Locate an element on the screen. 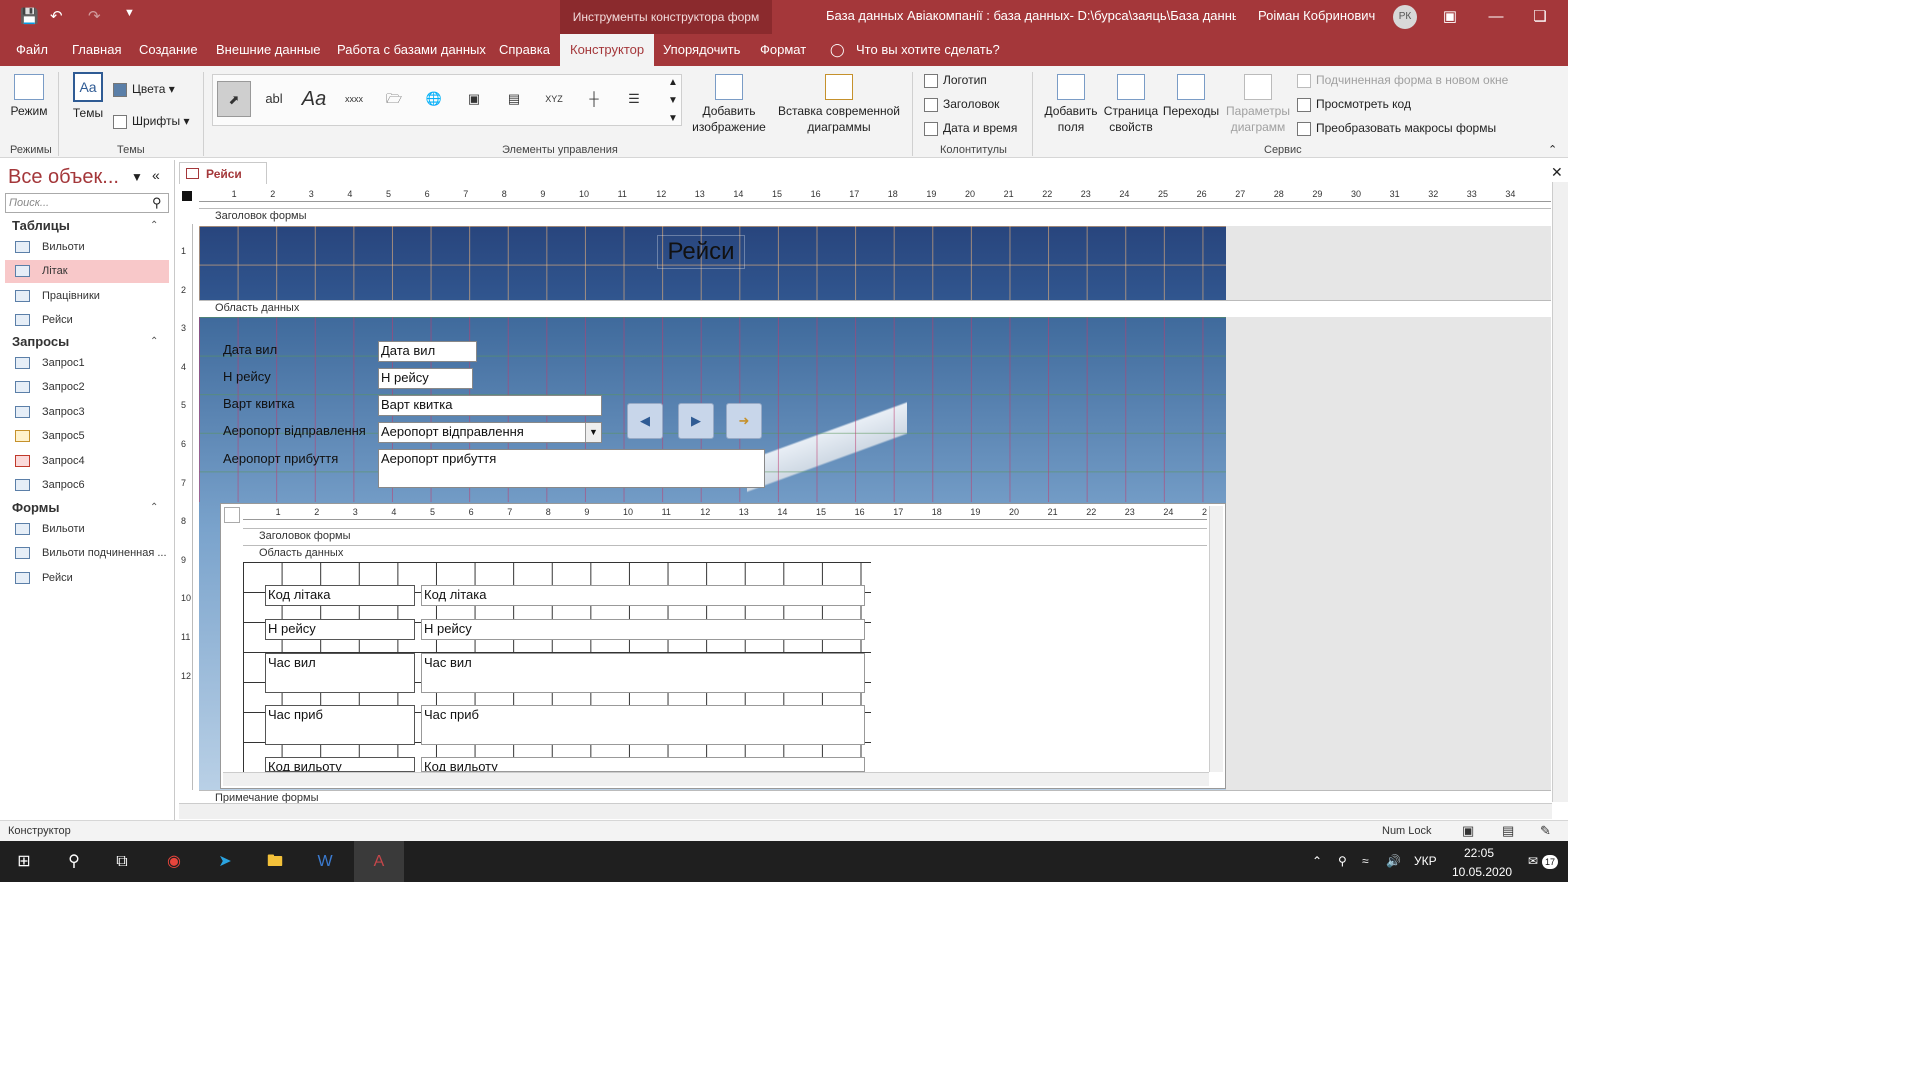  field-label: Н рейсу is located at coordinates (247, 377).